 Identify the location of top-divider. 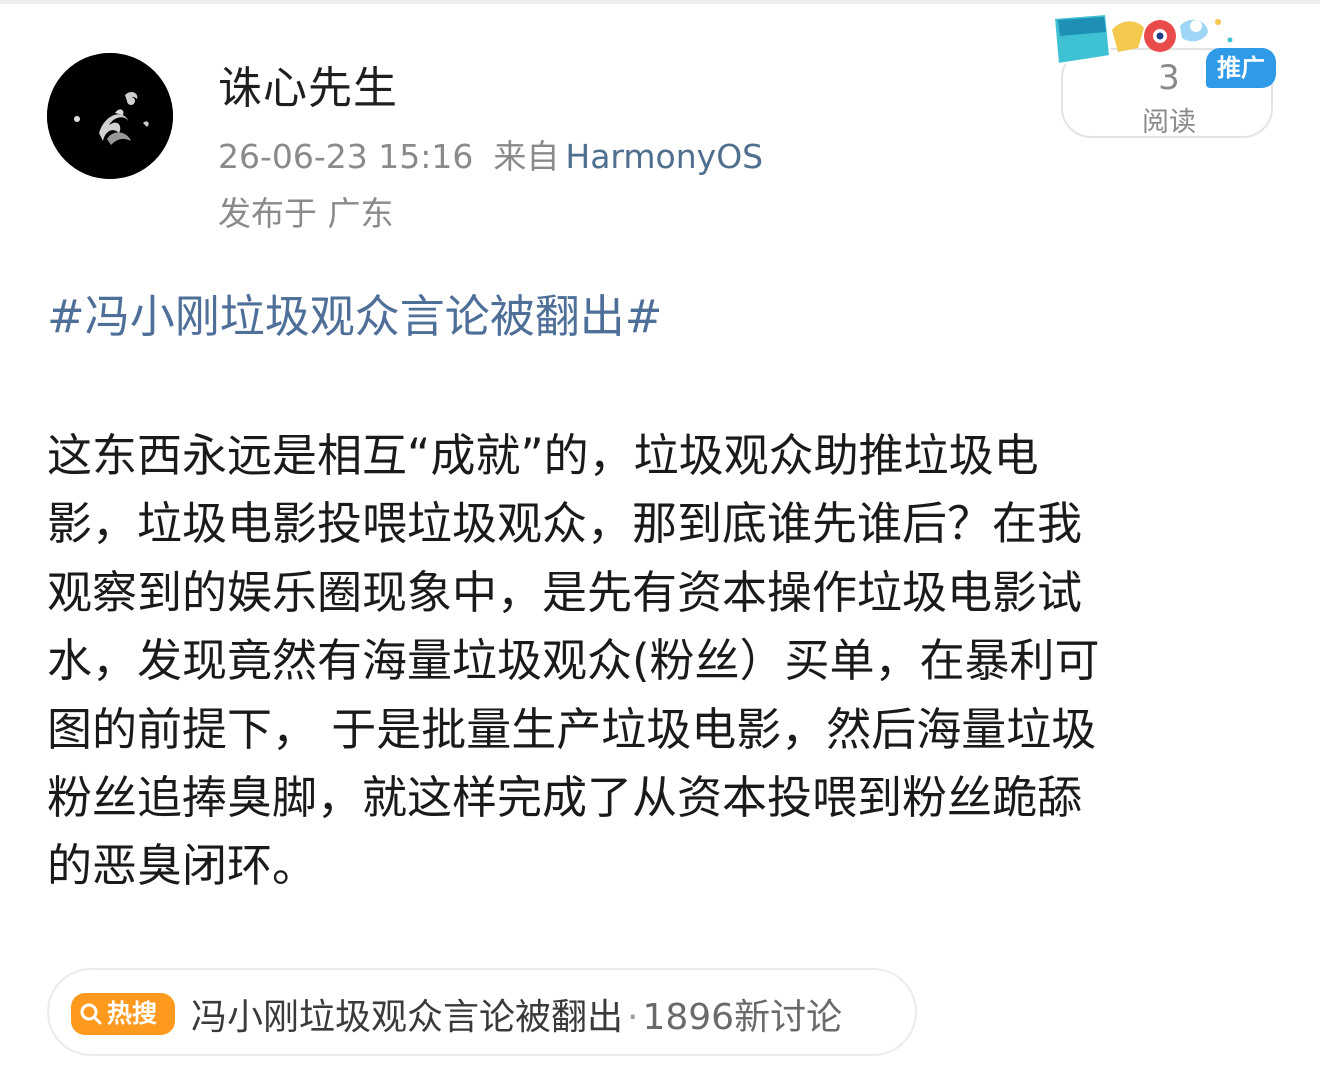
(660, 2).